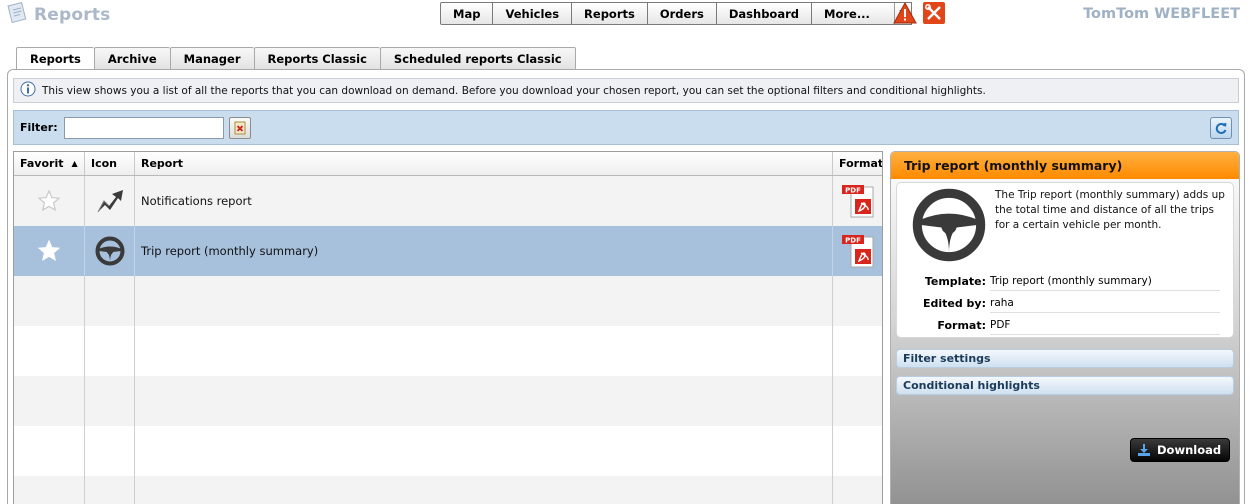 This screenshot has height=504, width=1254. I want to click on tab-manager: Manager, so click(211, 58).